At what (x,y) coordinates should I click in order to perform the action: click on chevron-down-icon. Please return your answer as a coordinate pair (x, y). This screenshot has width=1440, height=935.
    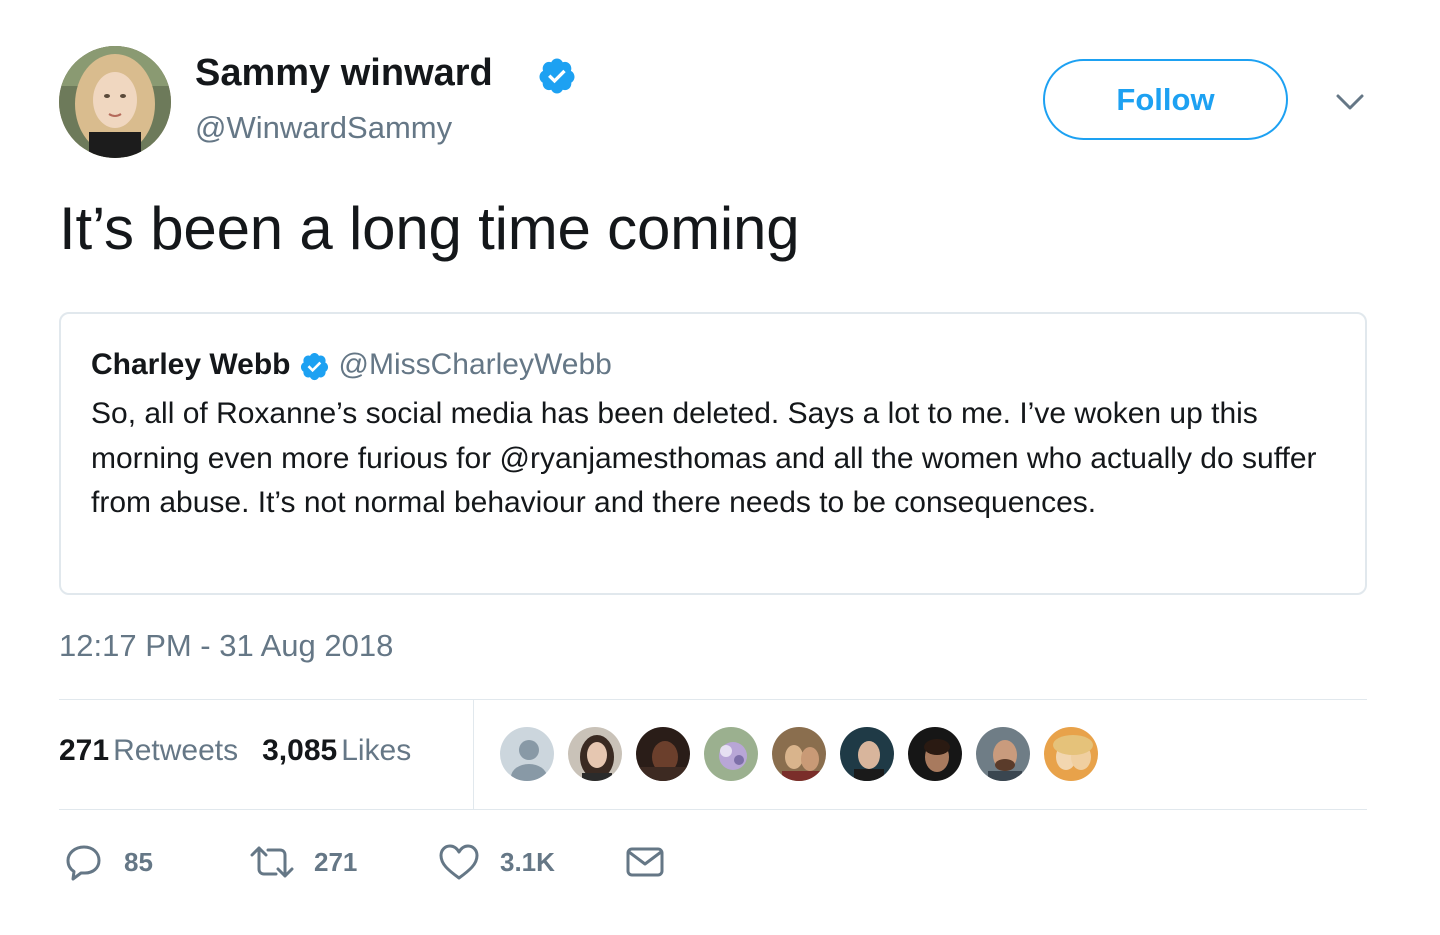
    Looking at the image, I should click on (1350, 102).